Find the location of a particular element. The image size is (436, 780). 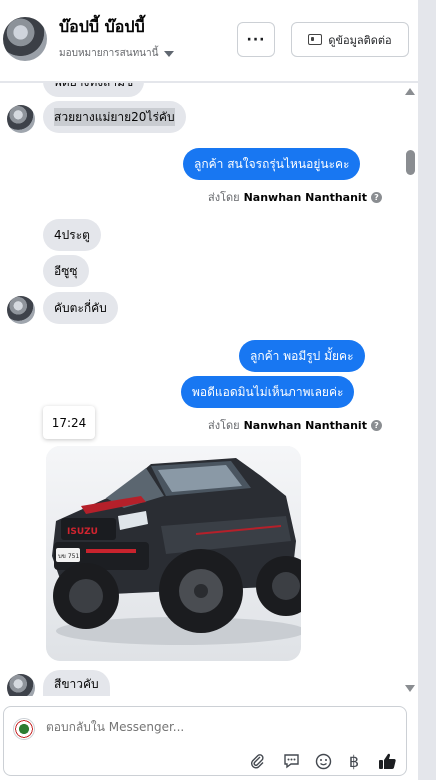

view-contact-button: ดูข้อมูลติดต่อ is located at coordinates (350, 39).